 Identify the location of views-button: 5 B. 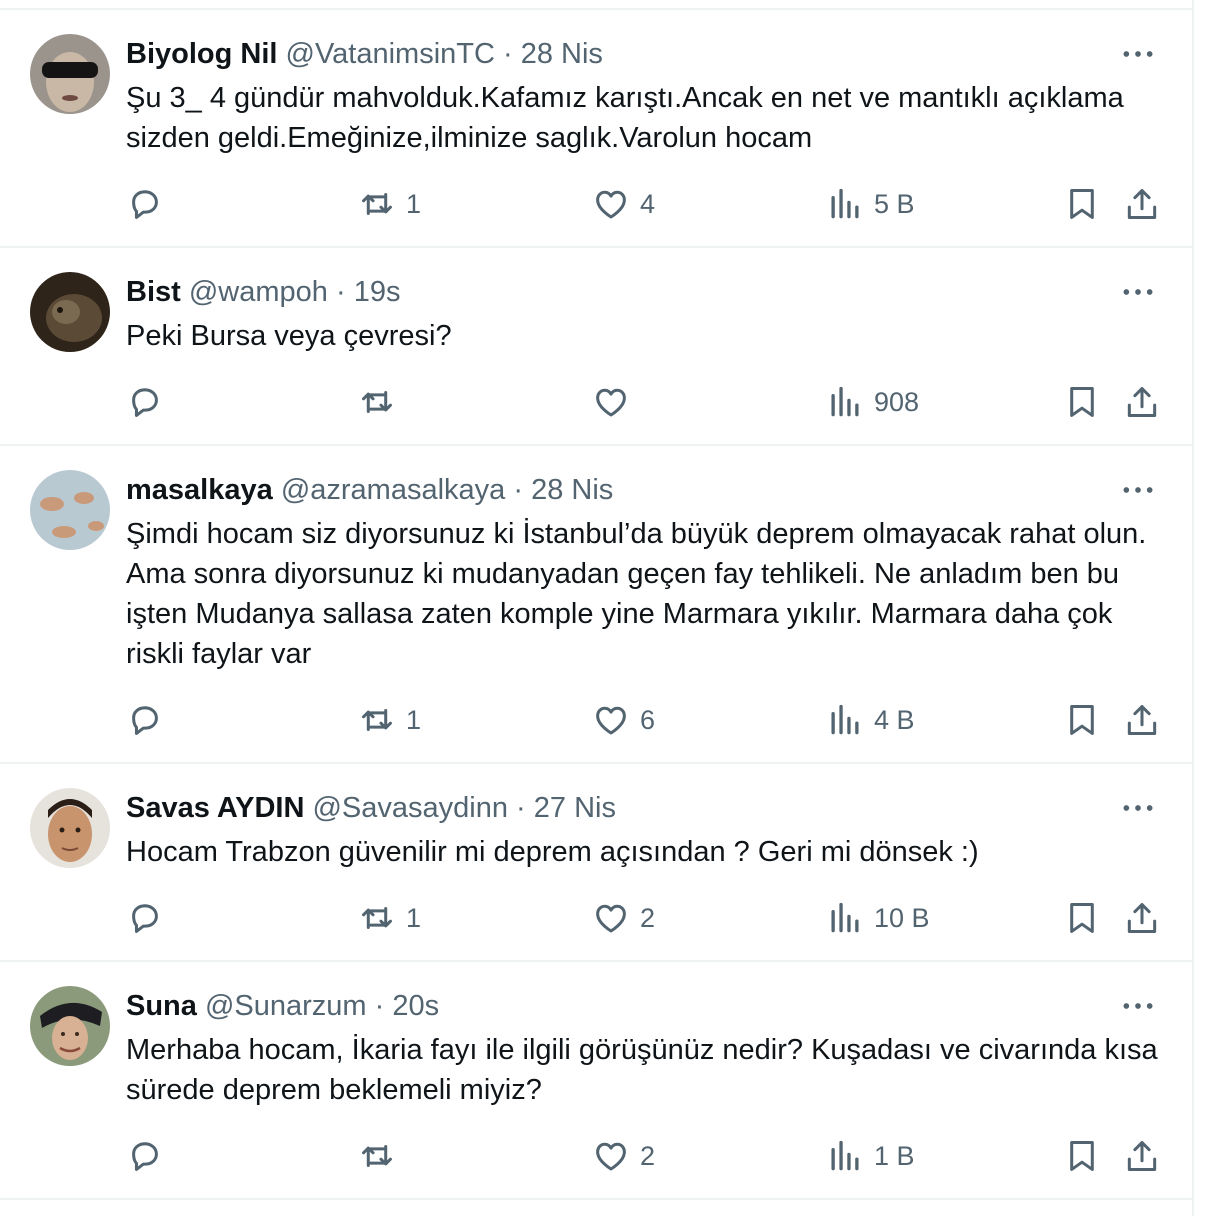
(870, 204).